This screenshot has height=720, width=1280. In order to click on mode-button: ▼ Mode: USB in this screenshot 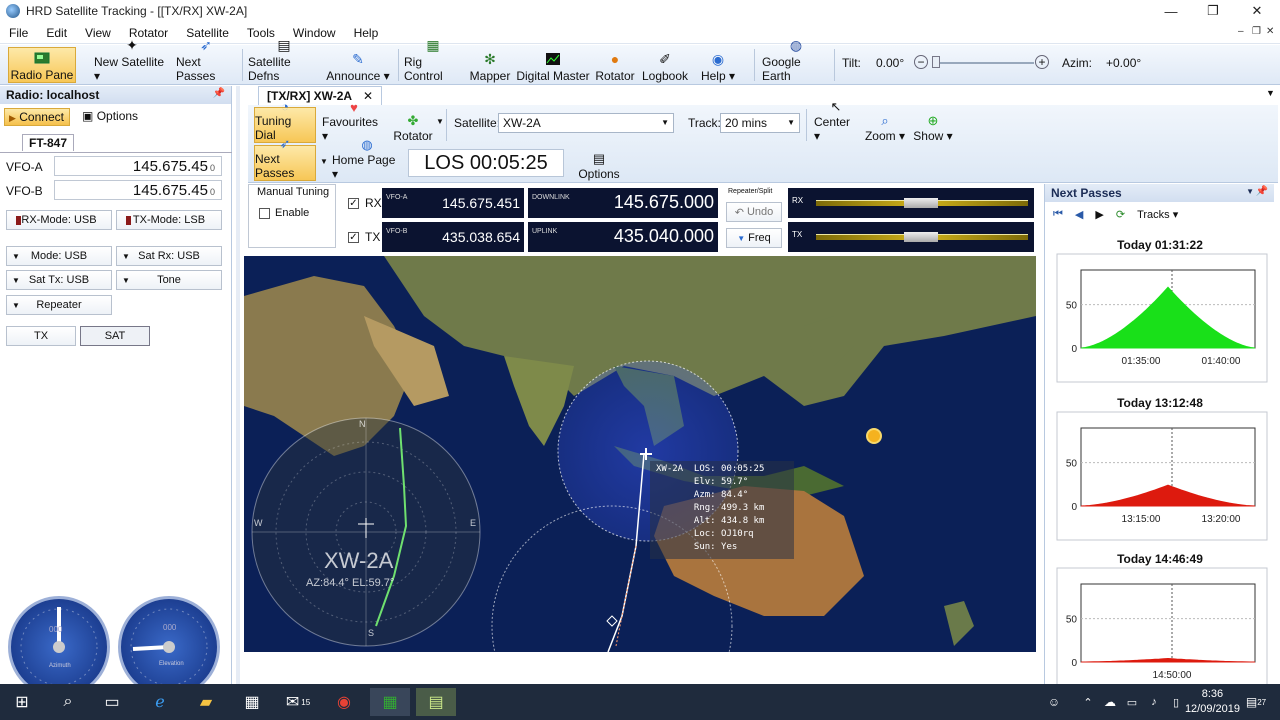, I will do `click(59, 256)`.